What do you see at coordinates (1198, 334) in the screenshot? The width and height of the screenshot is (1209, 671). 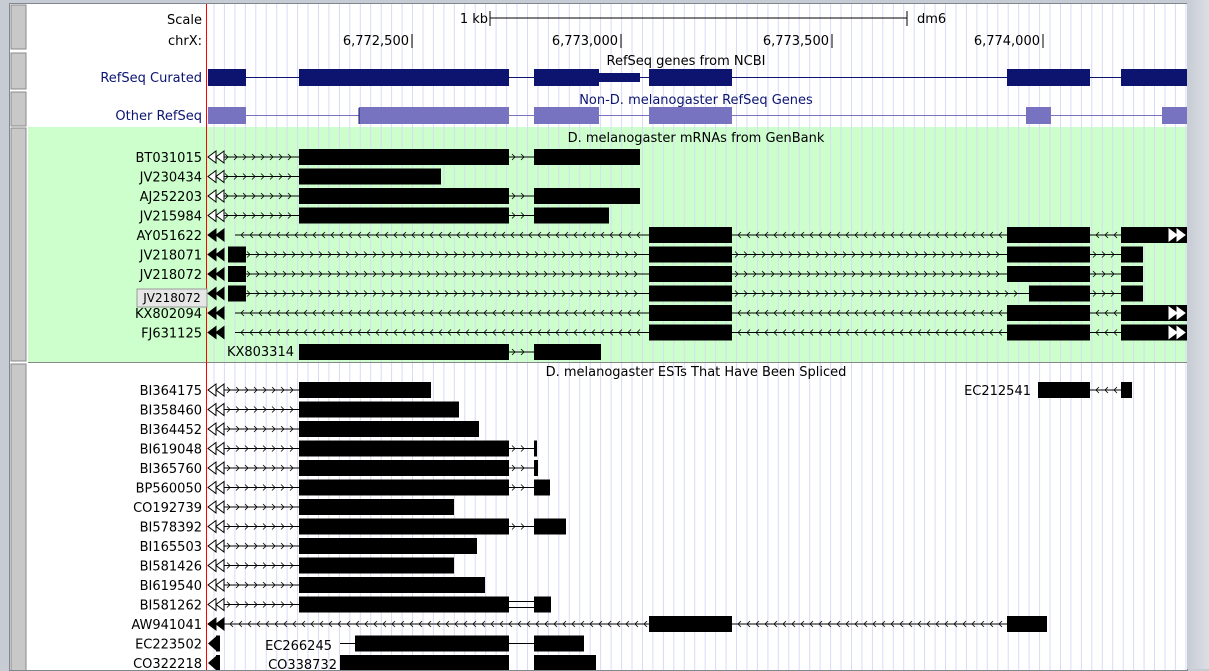 I see `window-margin` at bounding box center [1198, 334].